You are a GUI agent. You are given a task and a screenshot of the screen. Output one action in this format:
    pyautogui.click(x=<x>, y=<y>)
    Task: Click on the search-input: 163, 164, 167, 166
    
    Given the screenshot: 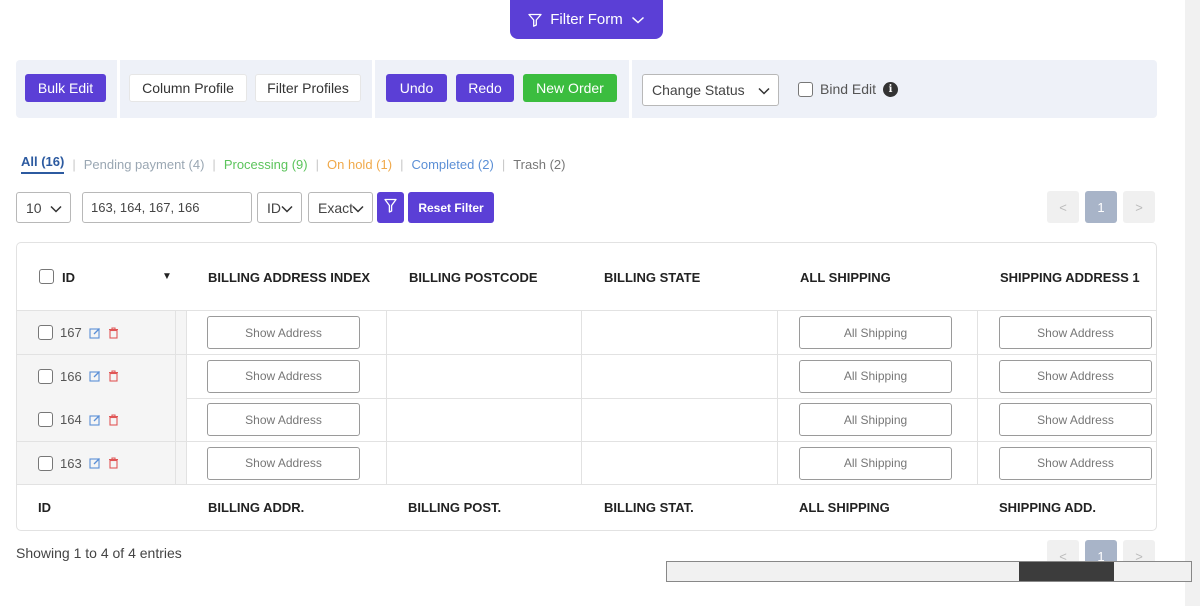 What is the action you would take?
    pyautogui.click(x=167, y=207)
    